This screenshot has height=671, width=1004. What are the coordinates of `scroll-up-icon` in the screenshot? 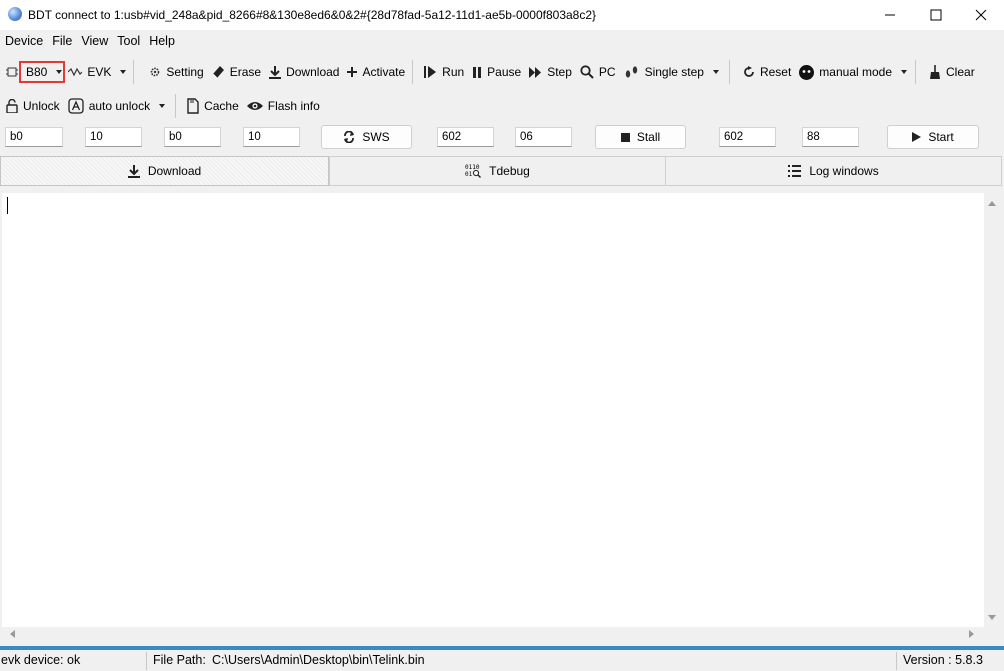 It's located at (992, 203).